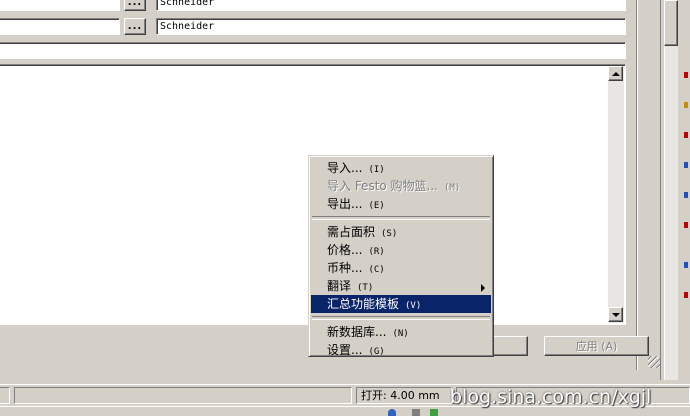 Image resolution: width=690 pixels, height=416 pixels. What do you see at coordinates (413, 306) in the screenshot?
I see `menu-item-accelerator: (V)` at bounding box center [413, 306].